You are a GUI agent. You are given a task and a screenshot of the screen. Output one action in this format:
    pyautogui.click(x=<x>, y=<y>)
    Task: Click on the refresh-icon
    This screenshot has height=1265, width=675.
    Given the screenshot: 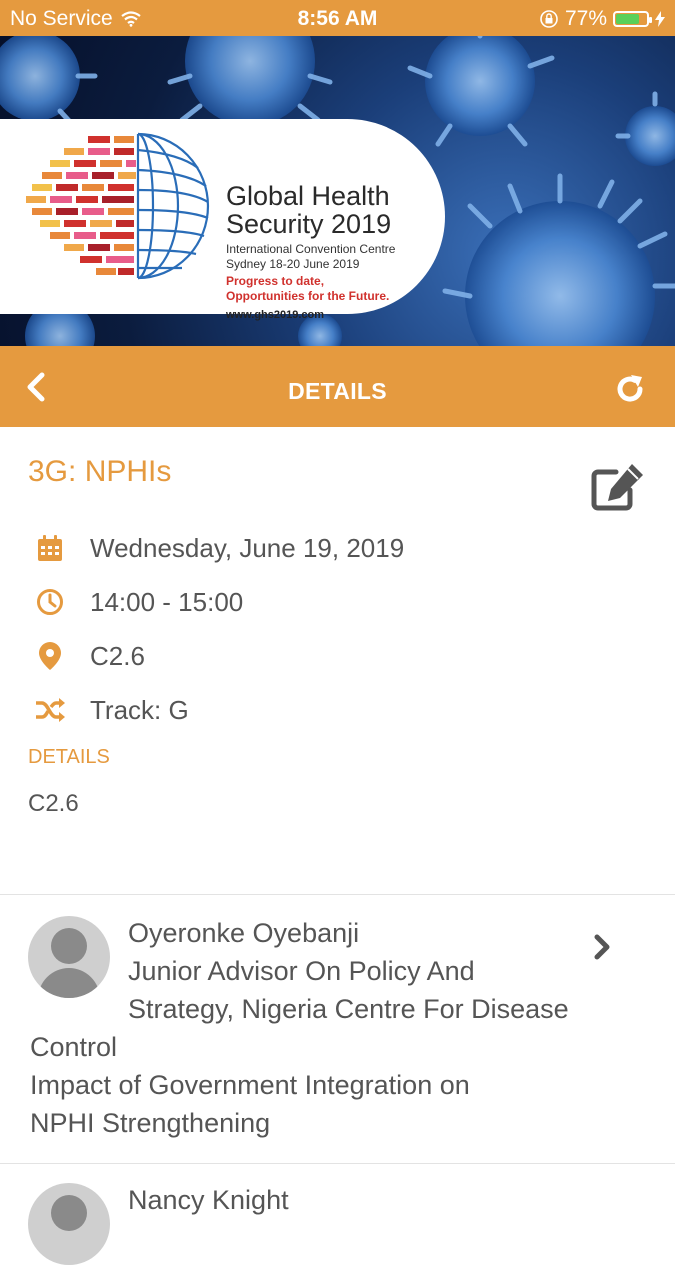 What is the action you would take?
    pyautogui.click(x=630, y=388)
    